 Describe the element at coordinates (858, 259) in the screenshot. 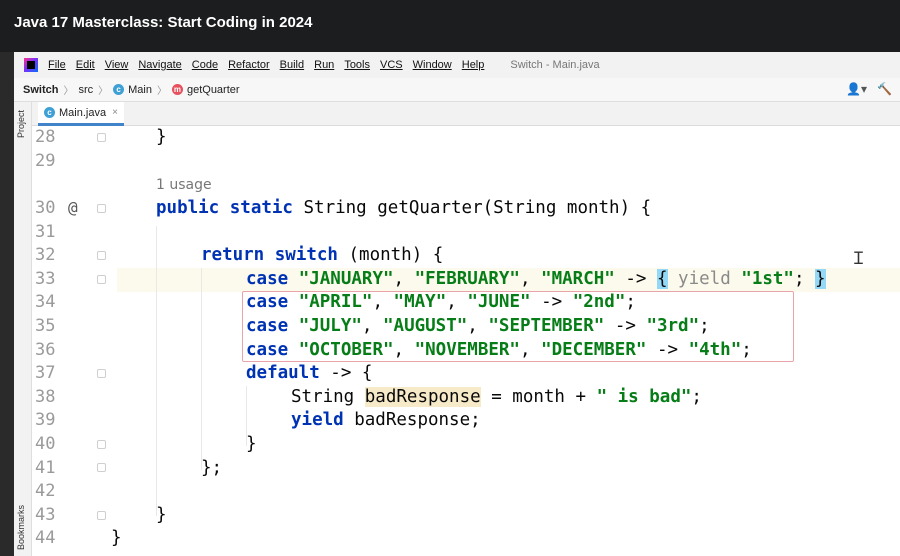

I see `text-cursor-ibeam-icon: Ｉ` at that location.